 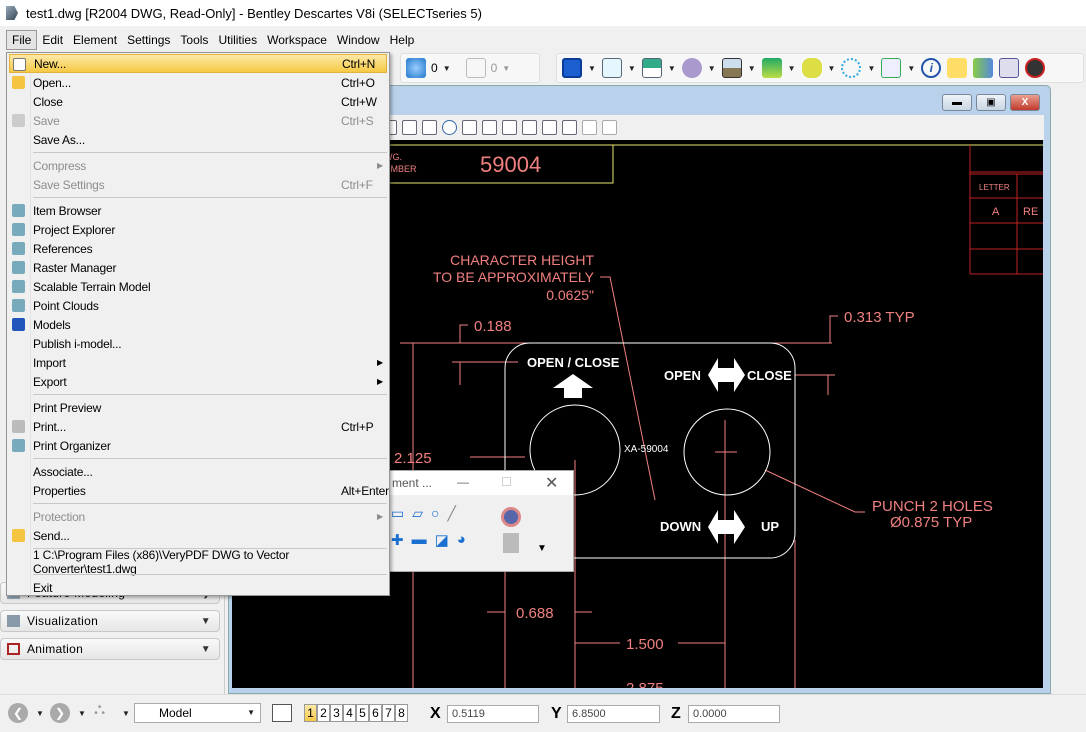 What do you see at coordinates (613, 714) in the screenshot?
I see `y-coordinate-input: 6.8500` at bounding box center [613, 714].